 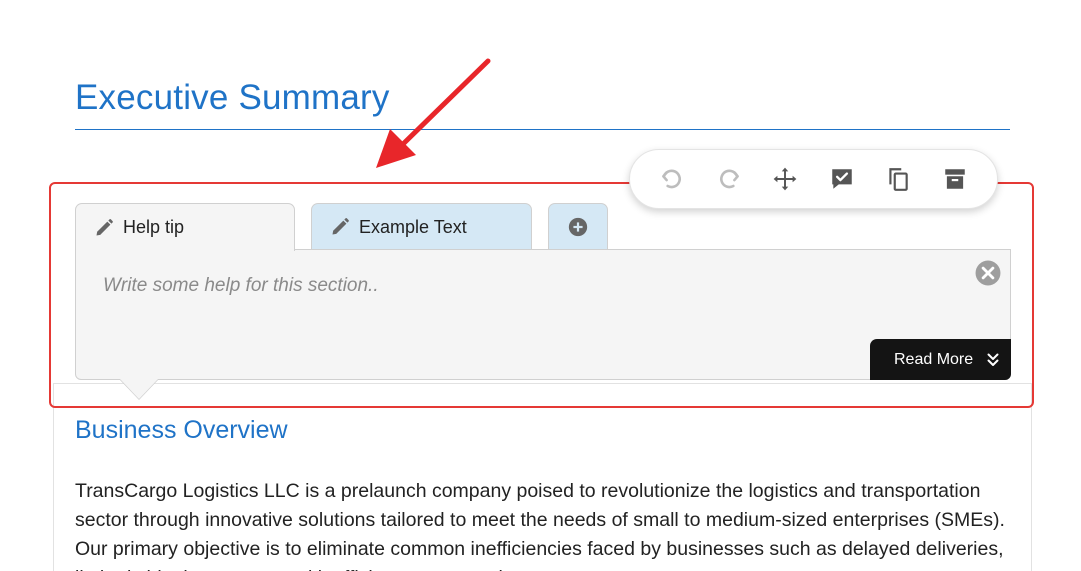 I want to click on redo-icon, so click(x=729, y=179).